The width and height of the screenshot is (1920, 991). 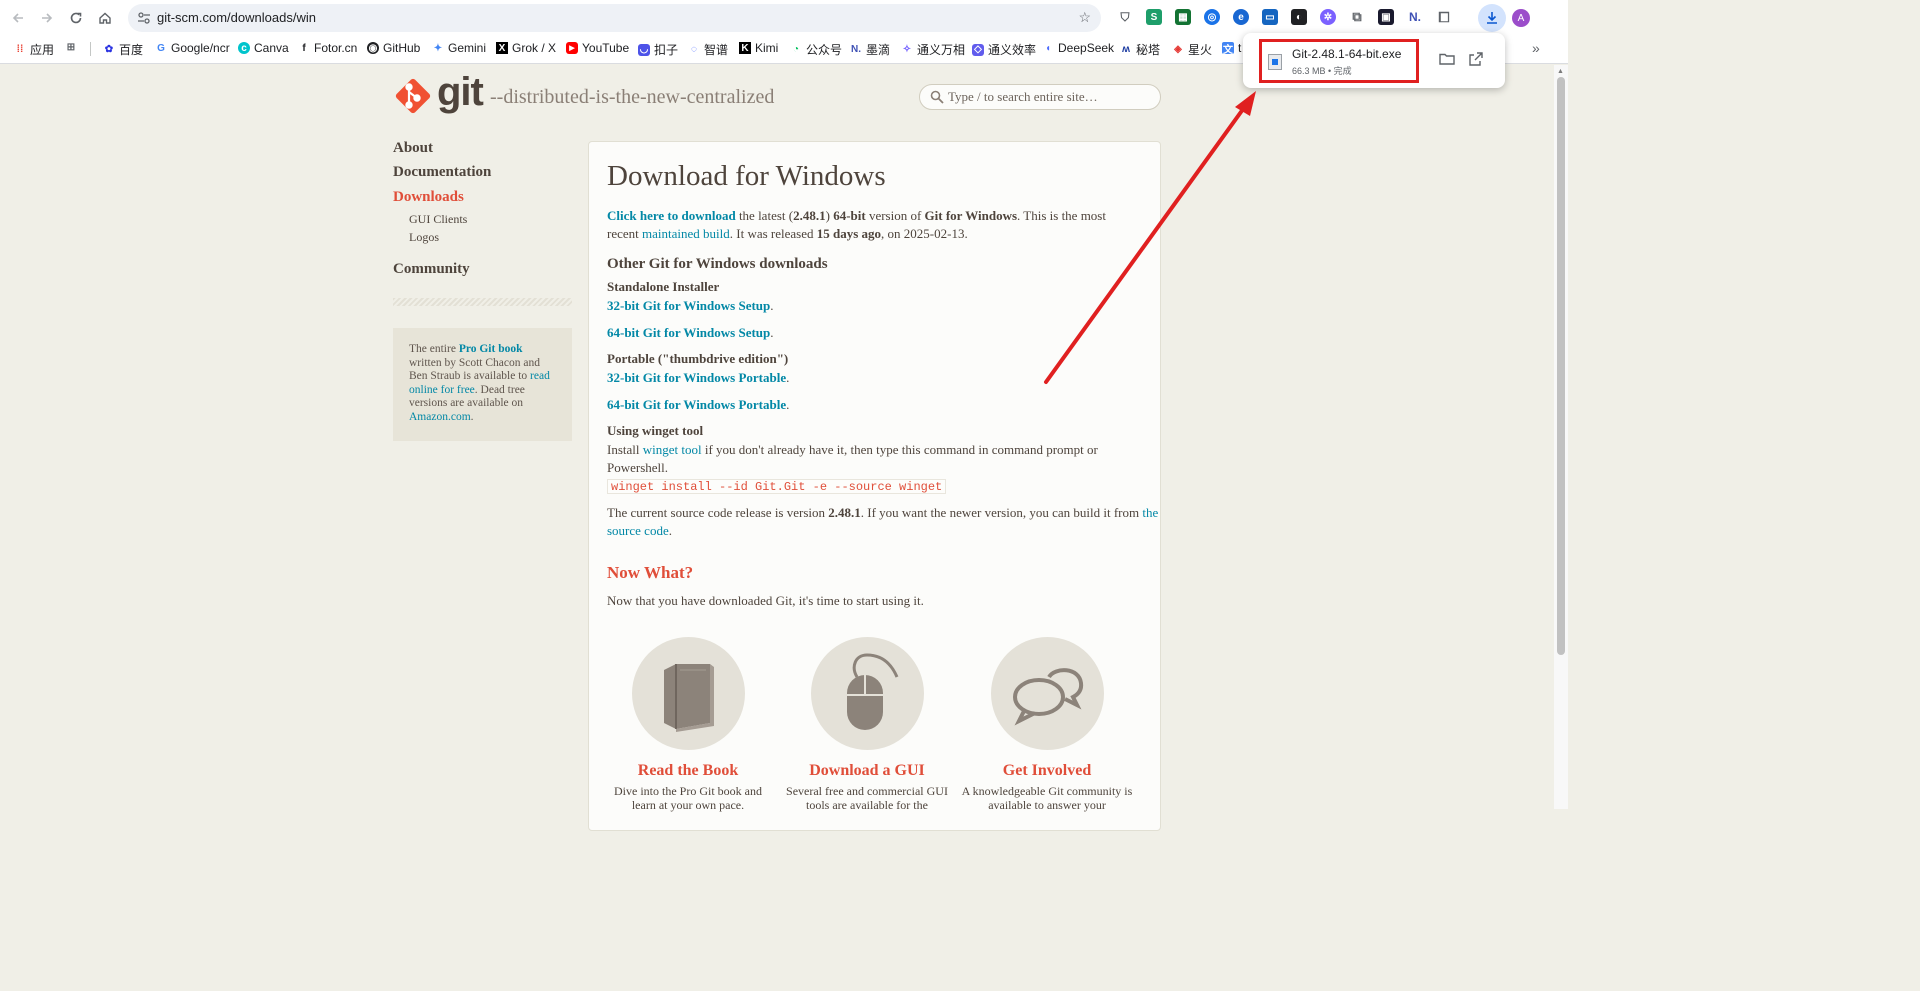 I want to click on bookmark-metaso: ʍ 秘塔, so click(x=1140, y=49).